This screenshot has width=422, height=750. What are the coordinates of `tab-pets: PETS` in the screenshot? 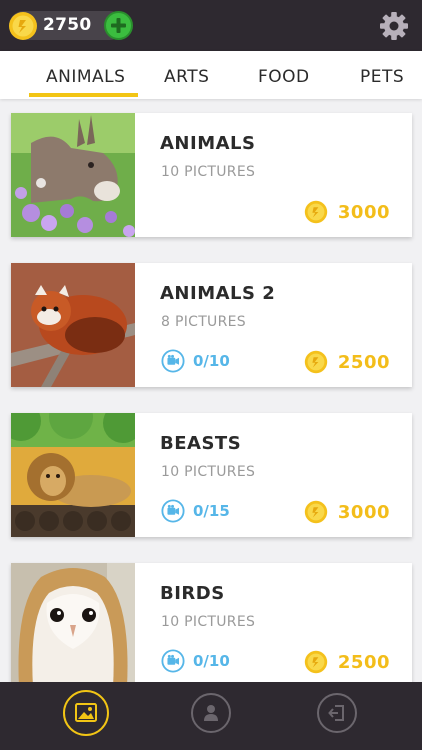 It's located at (382, 77).